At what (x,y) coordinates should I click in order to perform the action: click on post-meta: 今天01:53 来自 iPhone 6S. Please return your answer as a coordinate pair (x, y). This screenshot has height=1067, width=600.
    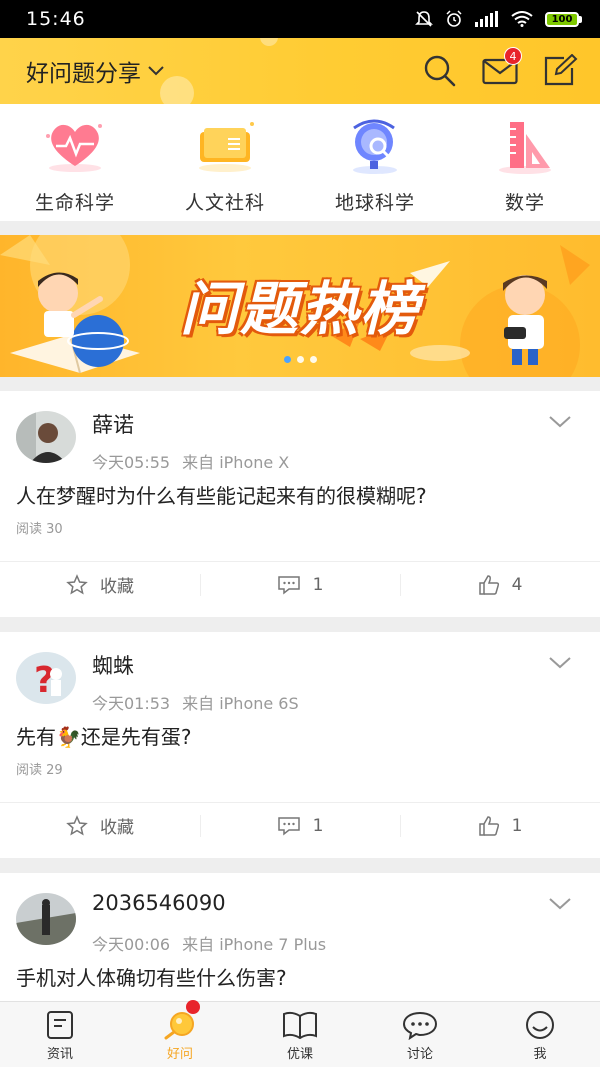
    Looking at the image, I should click on (195, 702).